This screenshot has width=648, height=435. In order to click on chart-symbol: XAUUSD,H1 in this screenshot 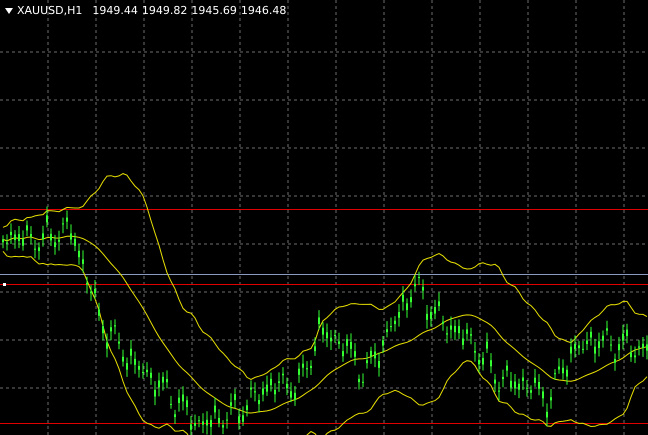, I will do `click(49, 10)`.